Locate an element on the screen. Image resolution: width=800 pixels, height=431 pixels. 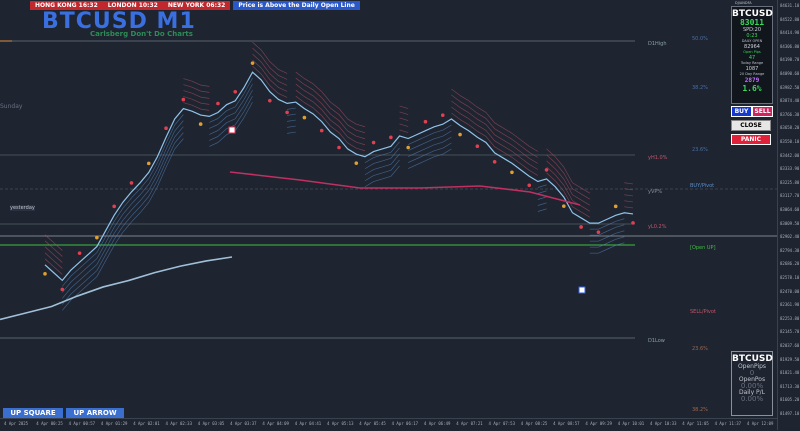
close-button: CLOSE is located at coordinates (751, 125).